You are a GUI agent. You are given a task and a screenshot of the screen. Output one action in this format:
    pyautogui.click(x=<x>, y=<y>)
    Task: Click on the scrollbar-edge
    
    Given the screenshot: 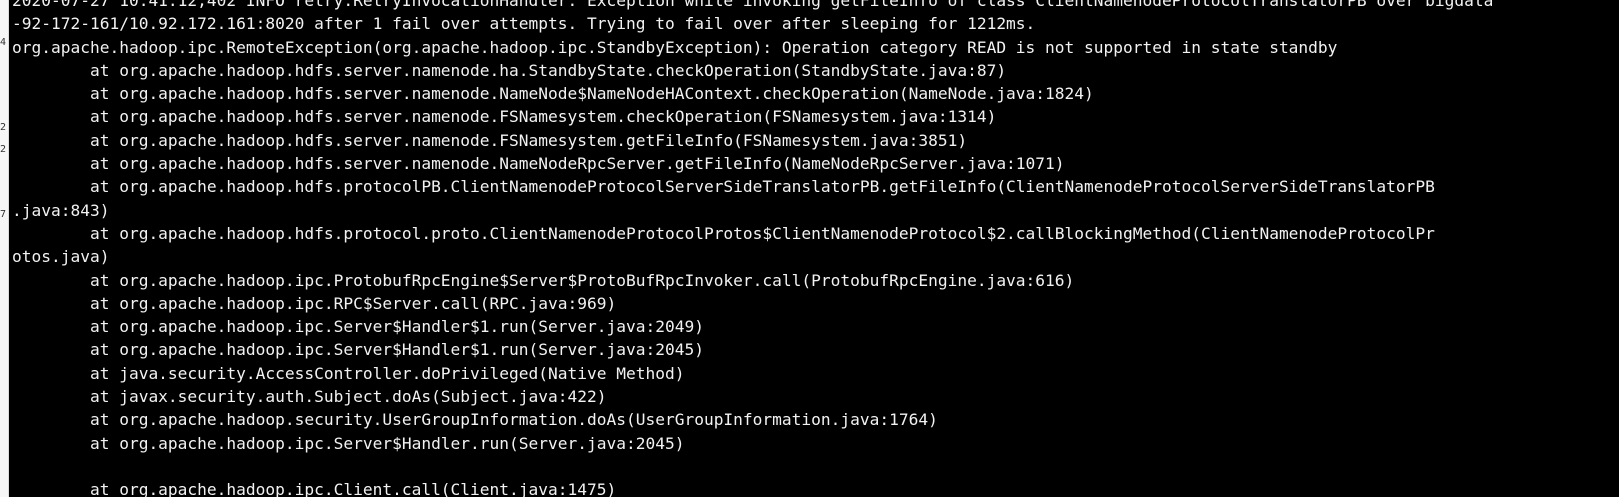 What is the action you would take?
    pyautogui.click(x=1617, y=248)
    